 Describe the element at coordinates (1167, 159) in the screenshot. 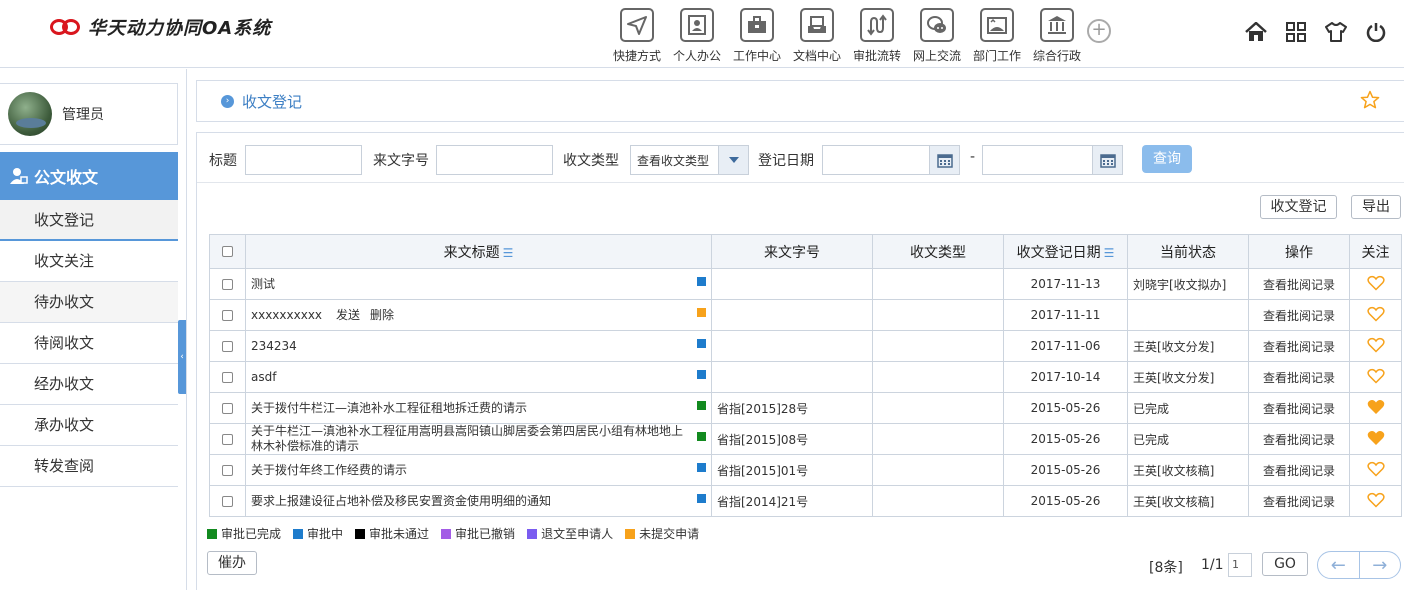

I see `query-button: 查询` at that location.